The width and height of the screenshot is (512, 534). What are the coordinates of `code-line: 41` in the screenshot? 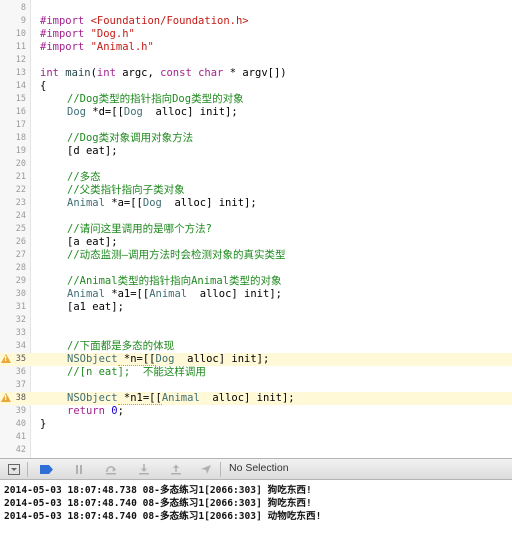 It's located at (256, 437).